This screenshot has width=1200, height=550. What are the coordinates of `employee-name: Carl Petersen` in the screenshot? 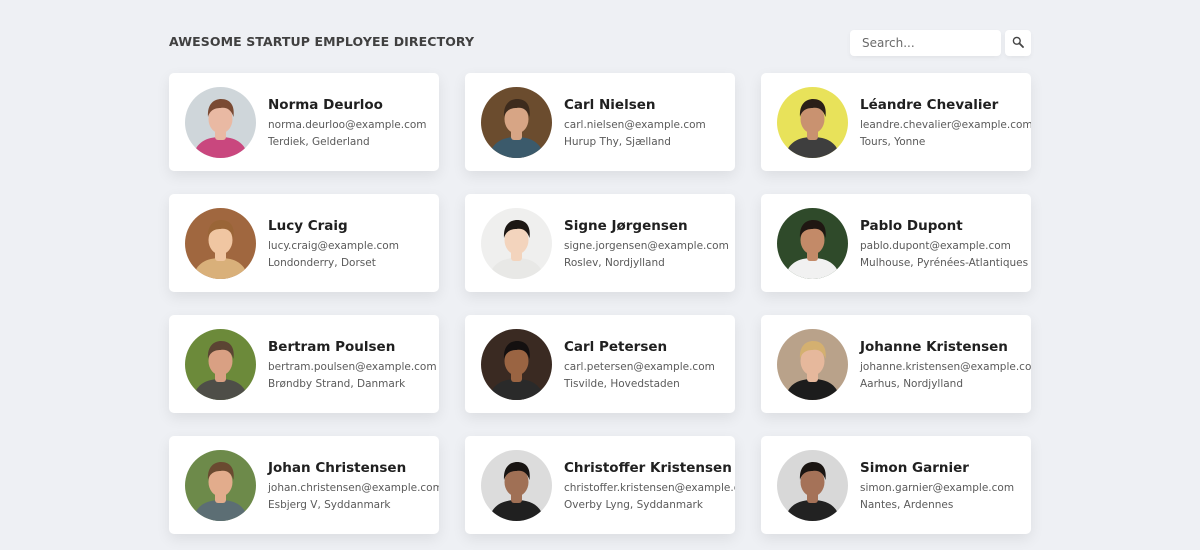 It's located at (616, 346).